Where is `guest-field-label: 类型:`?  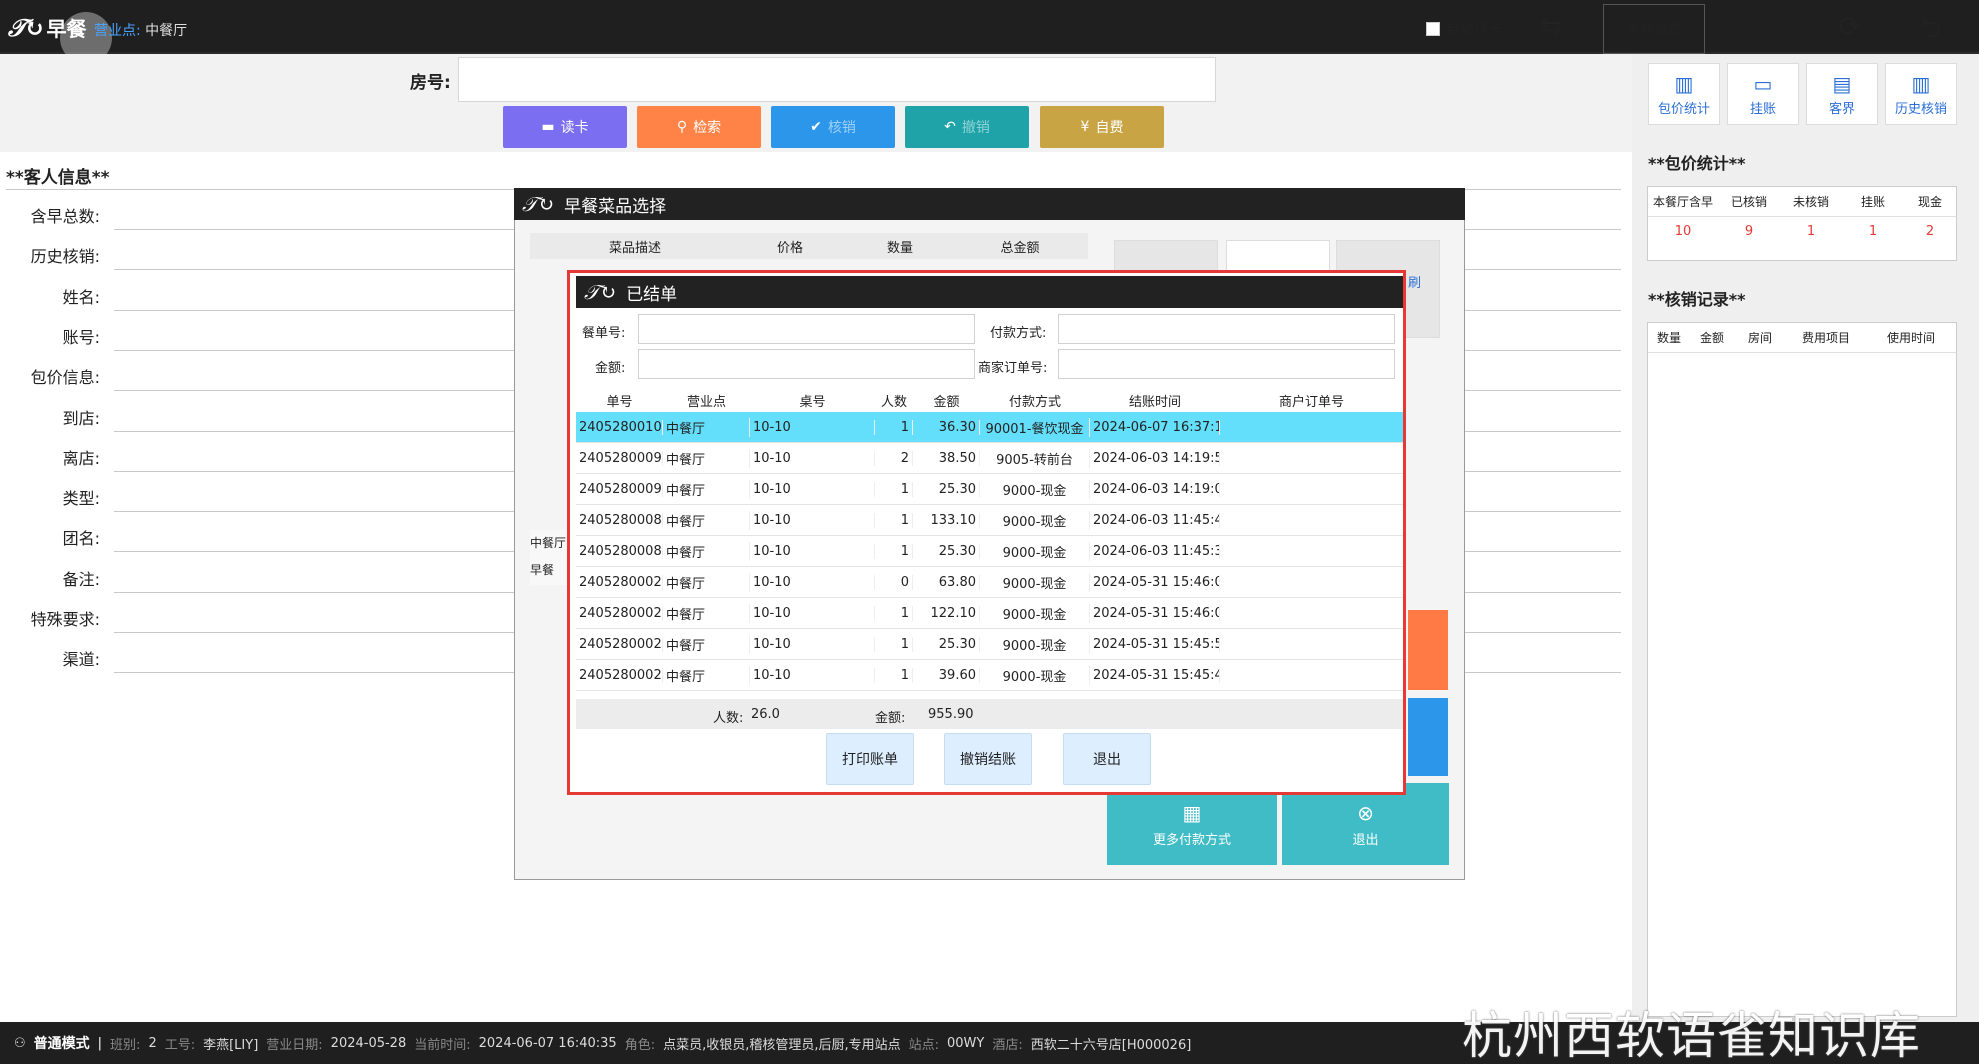 guest-field-label: 类型: is located at coordinates (81, 499).